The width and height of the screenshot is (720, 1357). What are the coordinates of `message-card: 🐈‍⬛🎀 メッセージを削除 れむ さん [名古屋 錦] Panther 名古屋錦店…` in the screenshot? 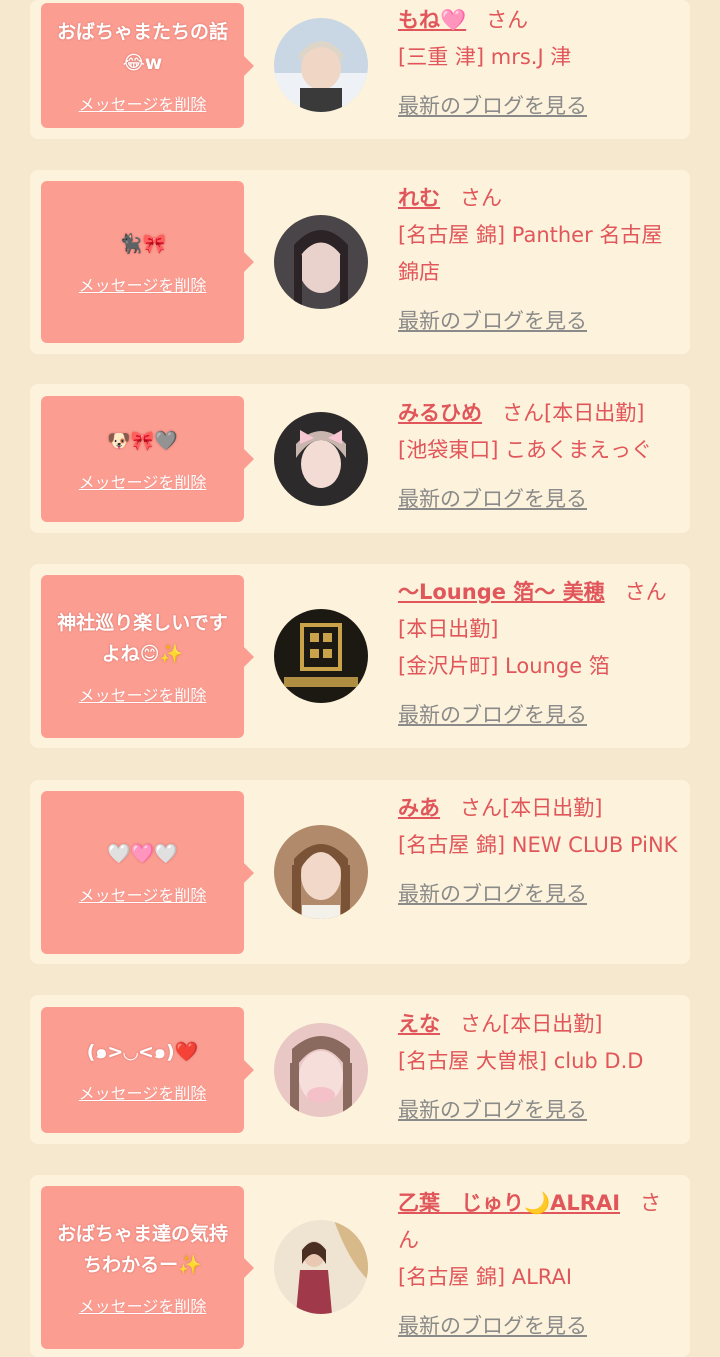 It's located at (360, 262).